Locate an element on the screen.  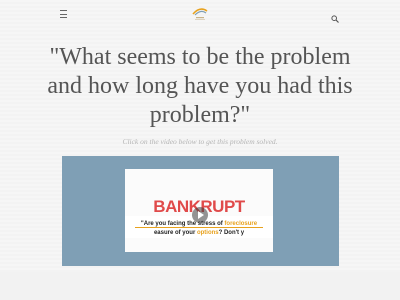
hamburger-icon is located at coordinates (63, 14).